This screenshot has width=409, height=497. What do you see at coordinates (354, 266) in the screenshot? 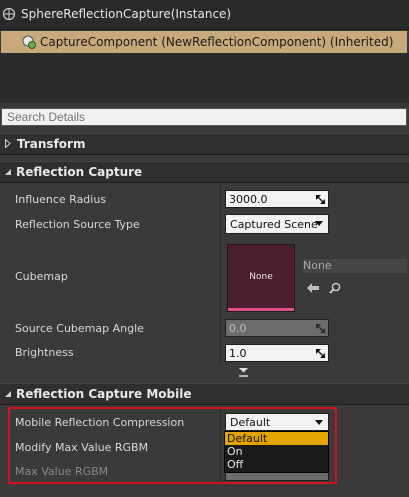
I see `cubemap-asset-name: None` at bounding box center [354, 266].